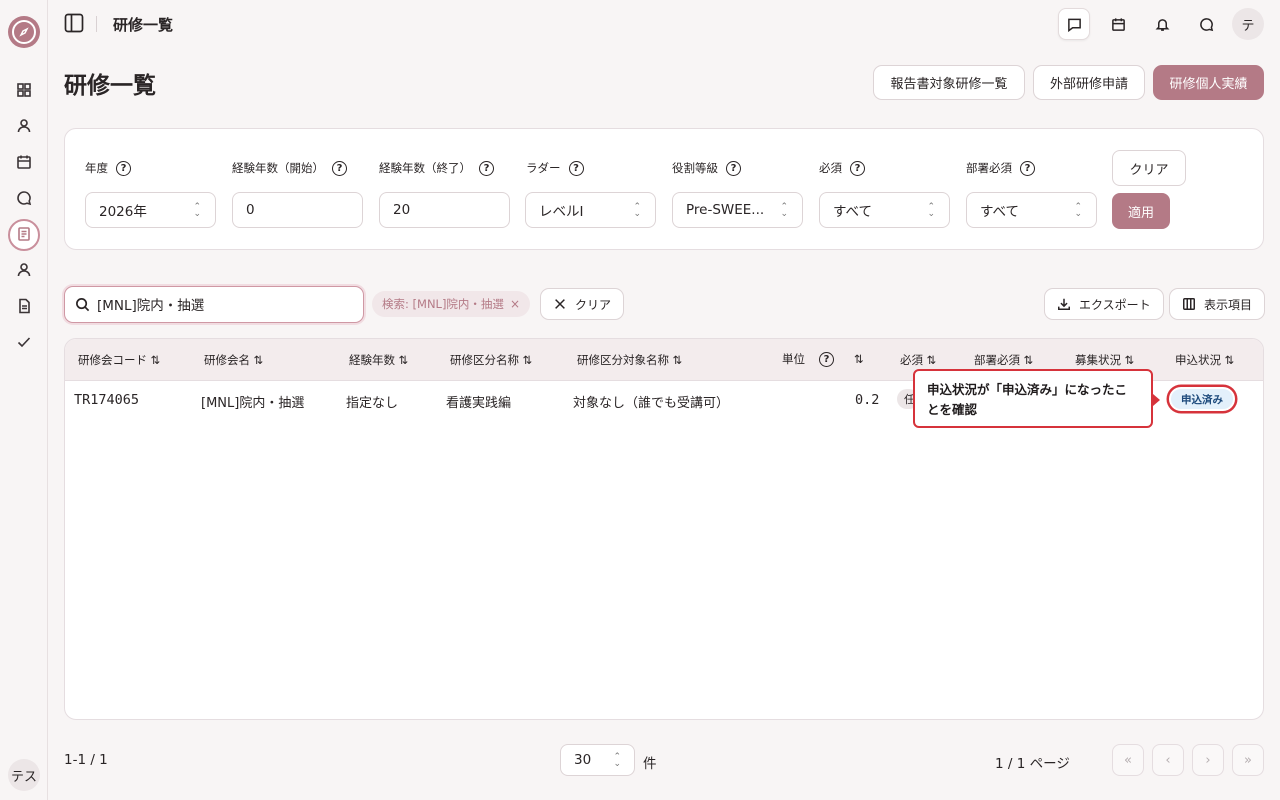 Image resolution: width=1280 pixels, height=800 pixels. I want to click on column-header-experience: 経験年数 ⇅, so click(378, 360).